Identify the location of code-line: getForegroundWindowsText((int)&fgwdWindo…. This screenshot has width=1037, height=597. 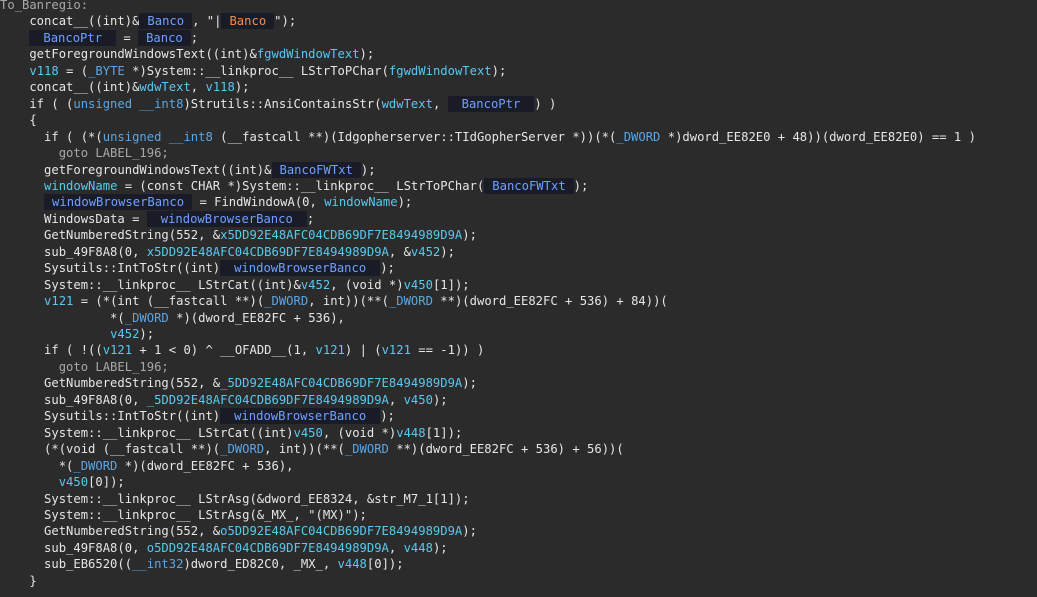
(187, 54).